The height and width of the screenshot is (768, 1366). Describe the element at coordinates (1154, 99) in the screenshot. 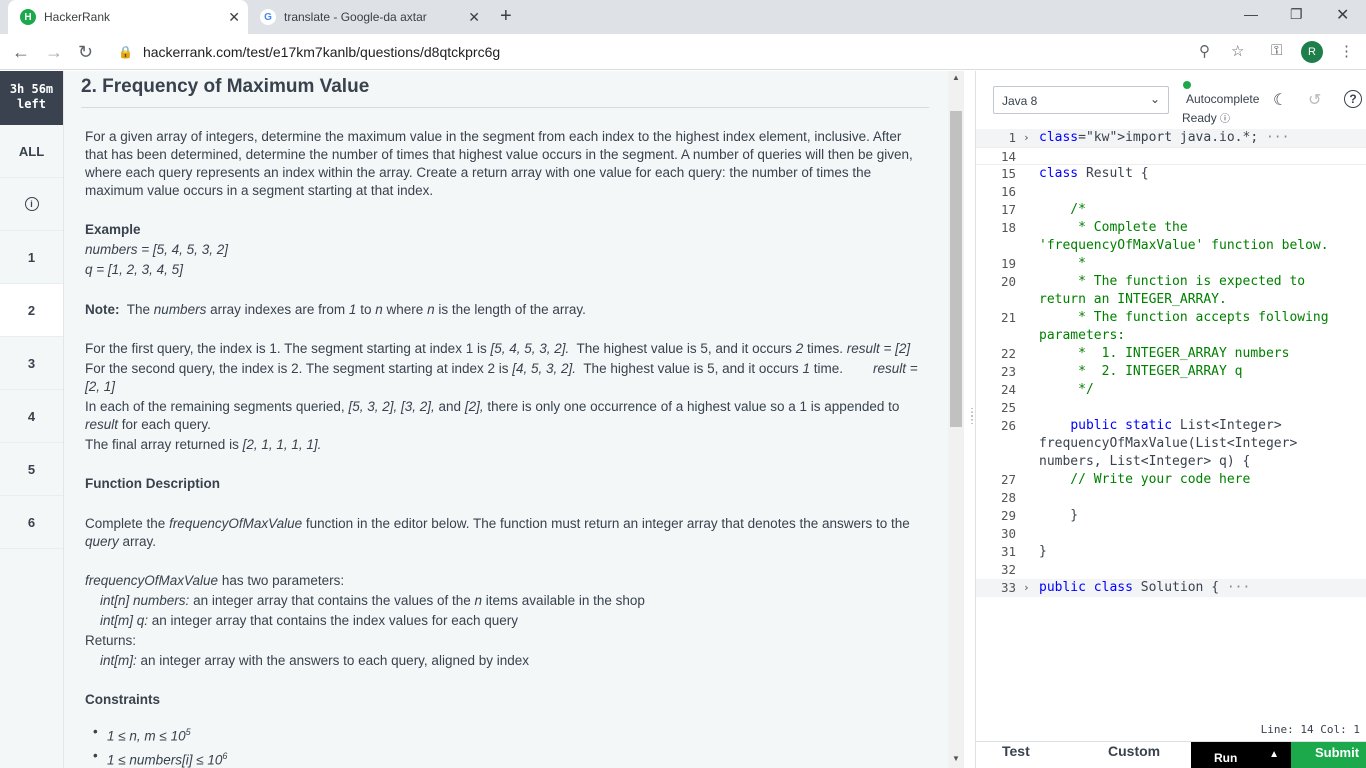

I see `chevron-down-icon: ⌄` at that location.